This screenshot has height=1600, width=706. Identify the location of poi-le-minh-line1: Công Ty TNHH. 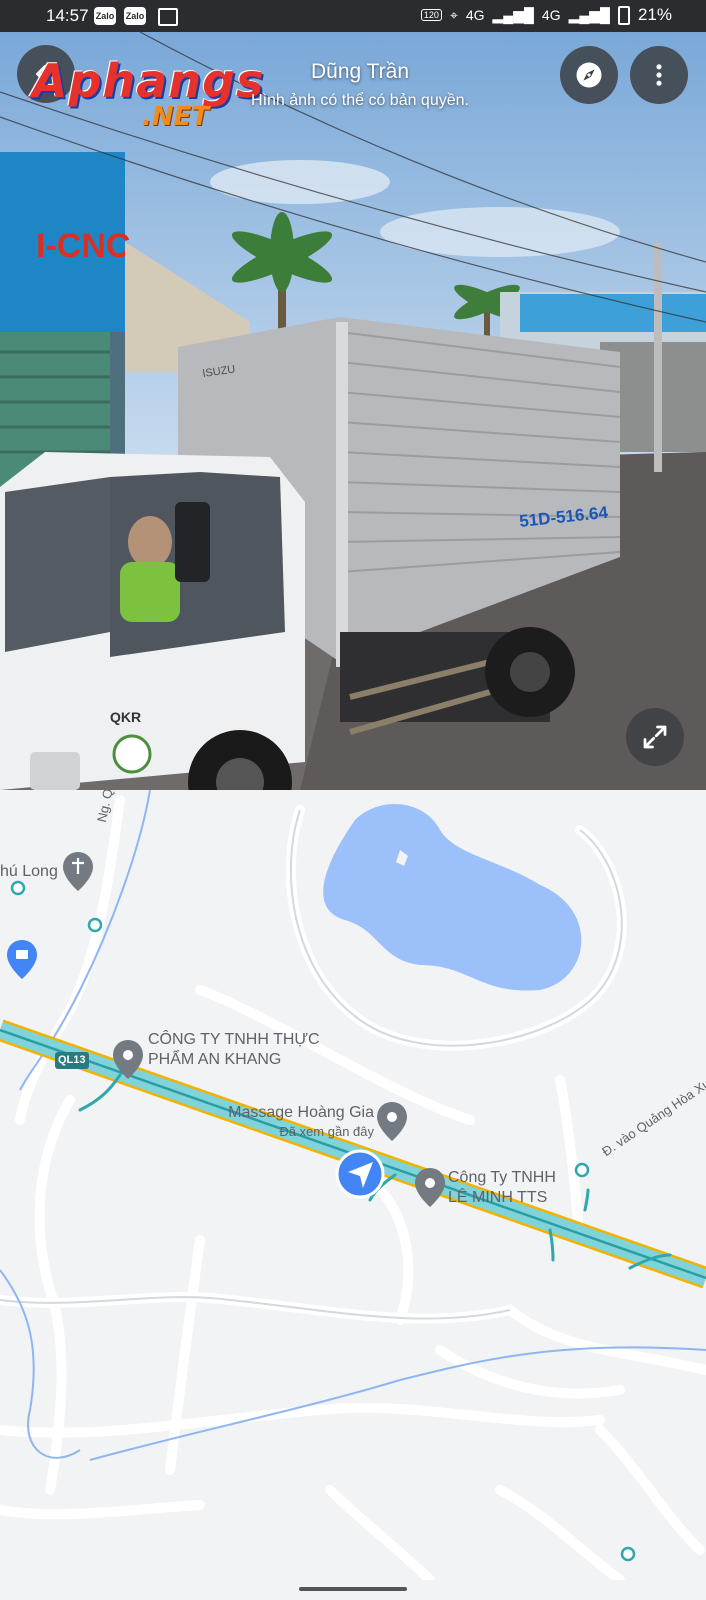
(502, 1177).